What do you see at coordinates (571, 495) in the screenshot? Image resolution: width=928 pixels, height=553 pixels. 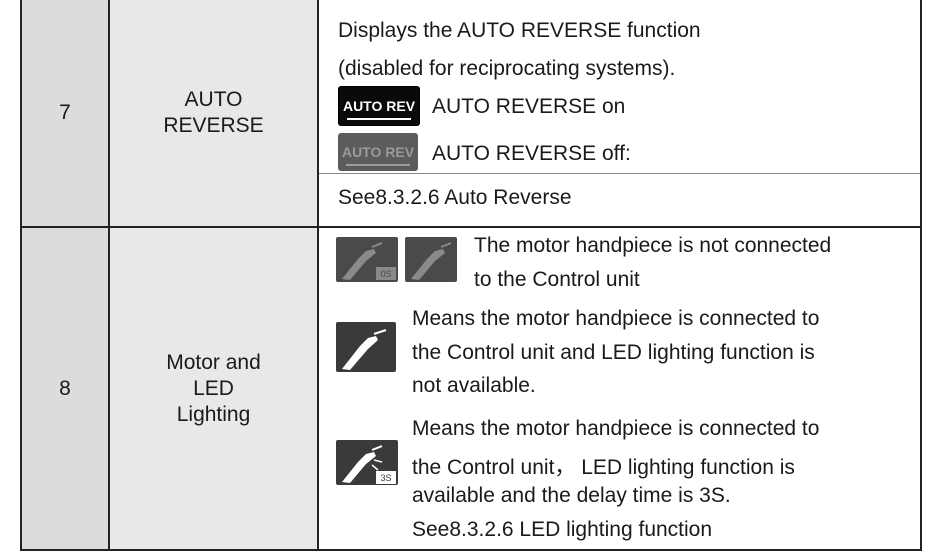 I see `description-line: available and the delay time is 3S.` at bounding box center [571, 495].